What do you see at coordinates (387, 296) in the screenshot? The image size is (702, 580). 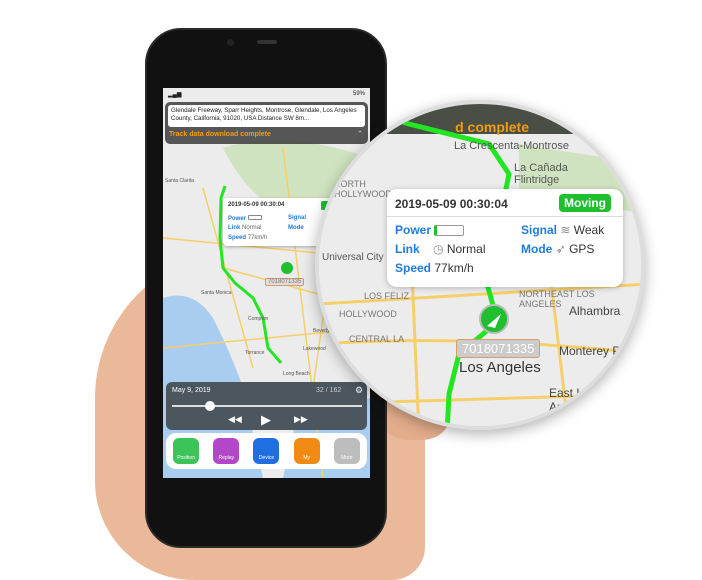 I see `map-label: LOS FELIZ` at bounding box center [387, 296].